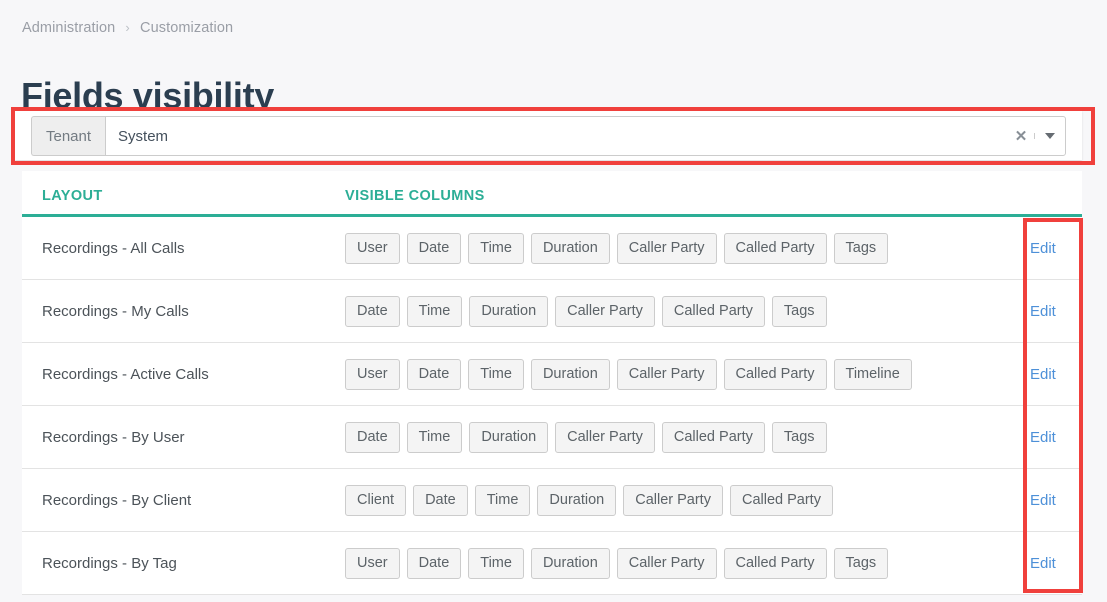  I want to click on tenant-label: Tenant, so click(68, 136).